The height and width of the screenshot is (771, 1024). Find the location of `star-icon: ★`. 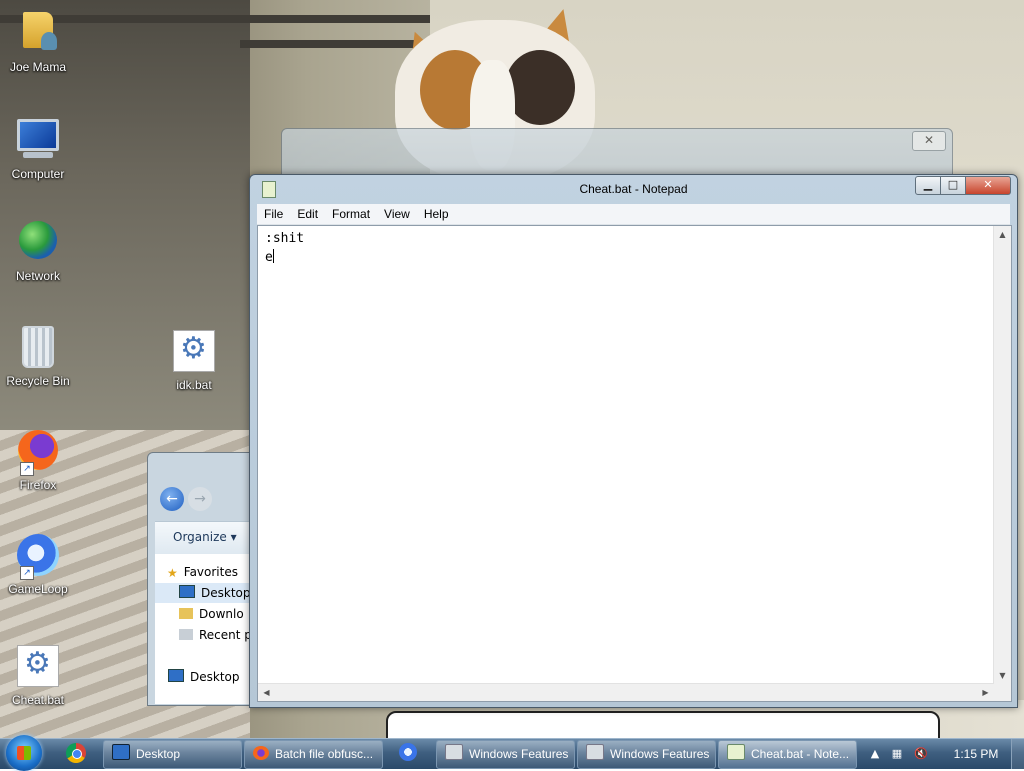

star-icon: ★ is located at coordinates (172, 573).